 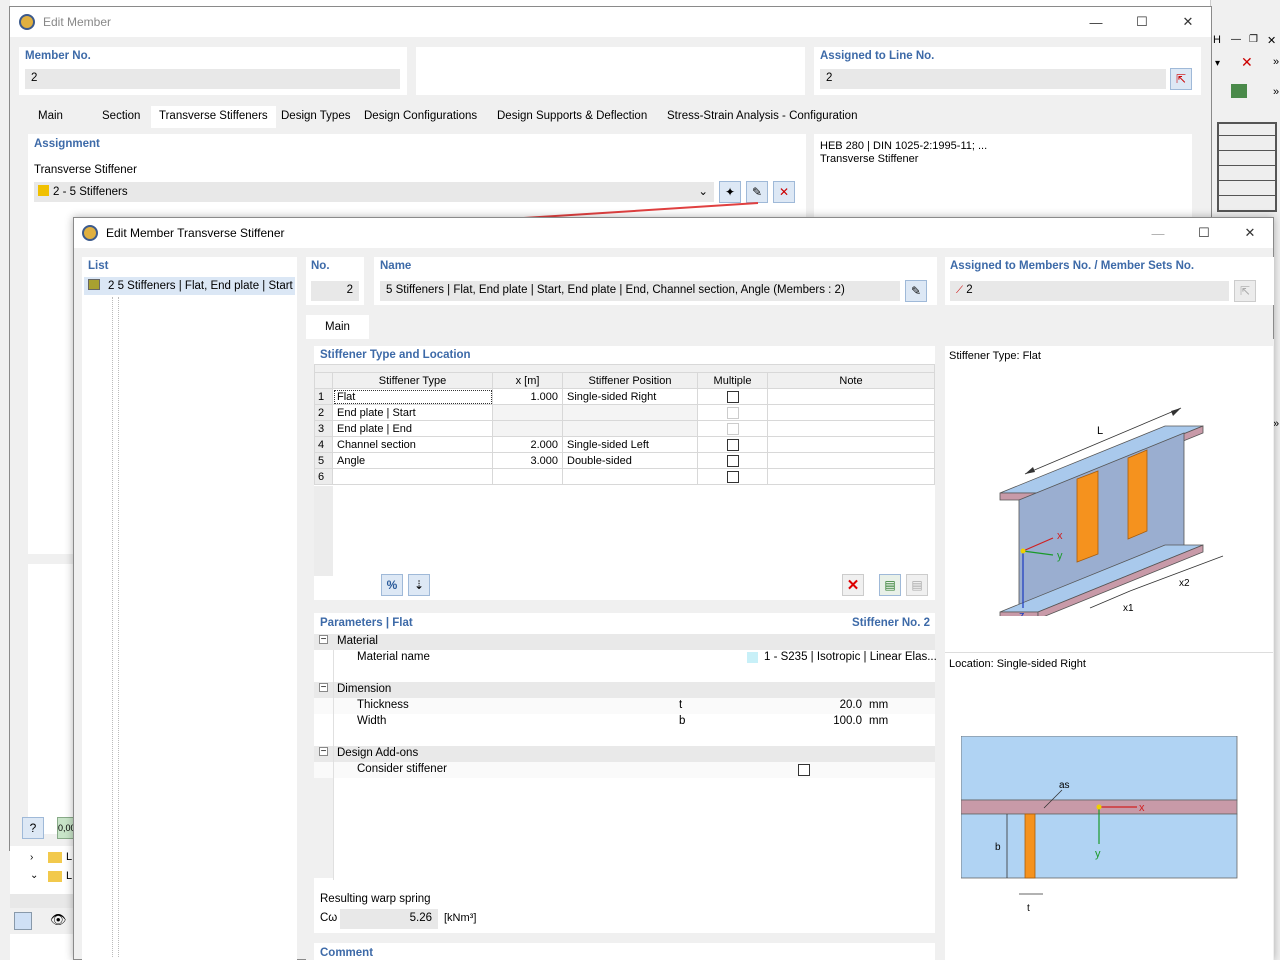 What do you see at coordinates (412, 444) in the screenshot?
I see `cell-type: Channel section` at bounding box center [412, 444].